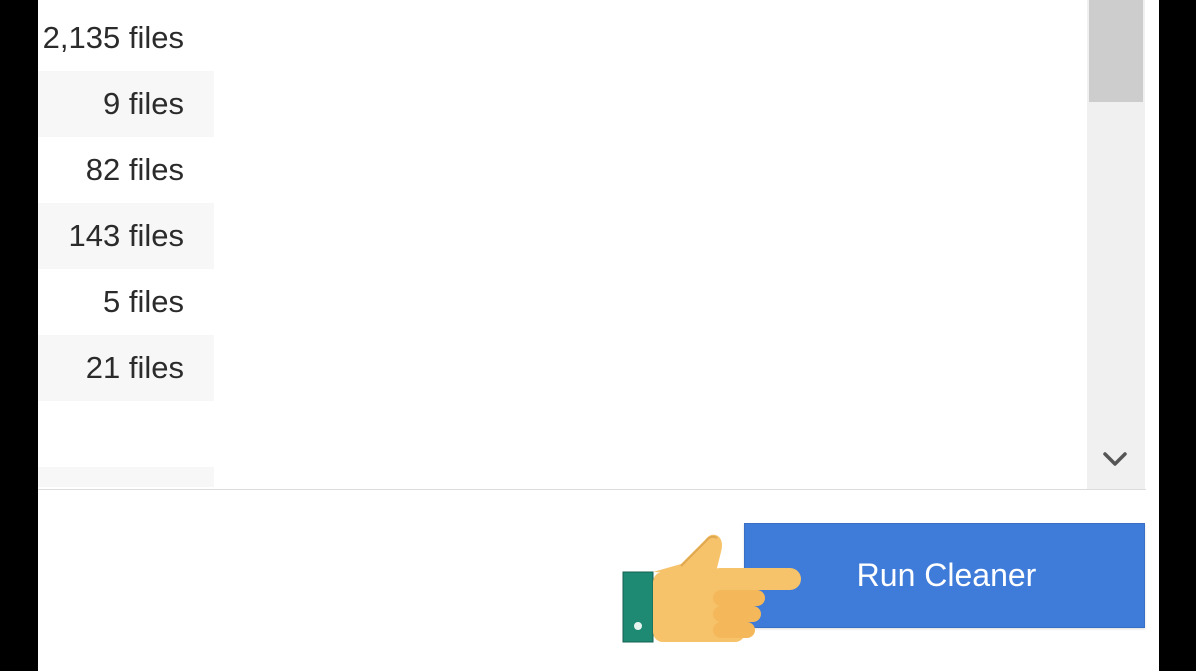 This screenshot has height=671, width=1196. I want to click on run-cleaner-label: Run Cleaner, so click(946, 575).